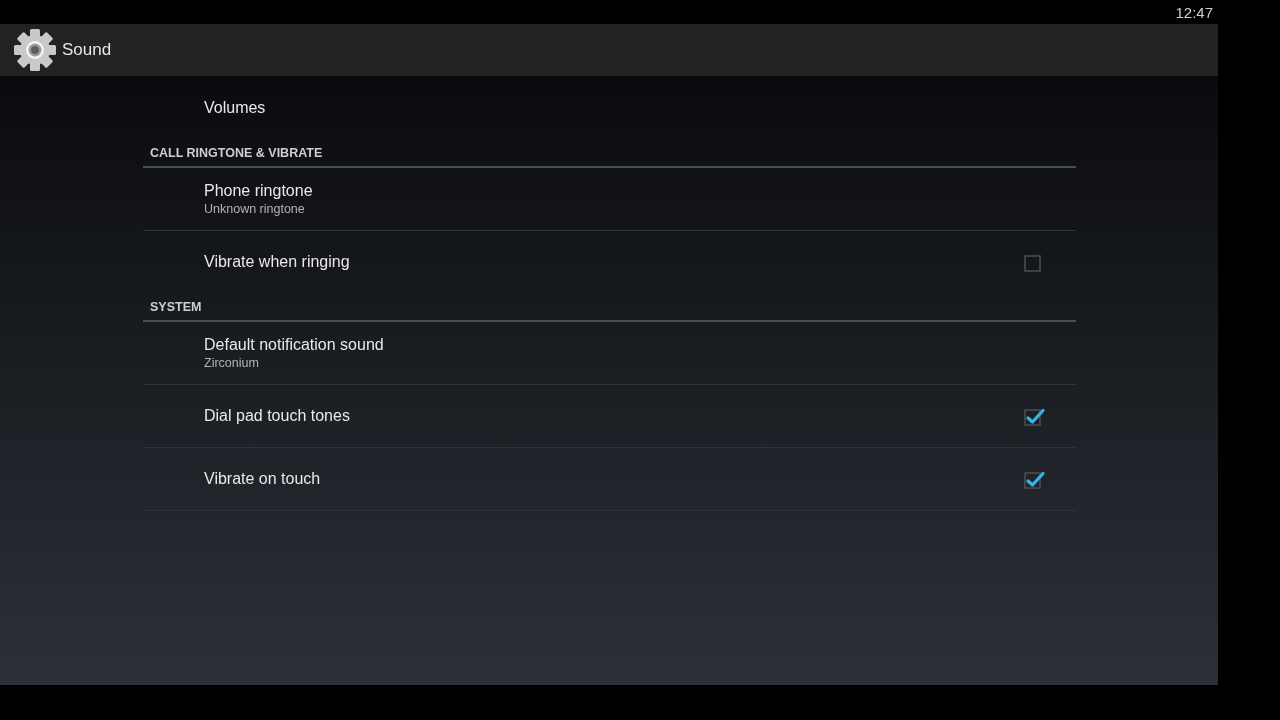 This screenshot has height=720, width=1280. What do you see at coordinates (277, 262) in the screenshot?
I see `setting-title: Vibrate when ringing` at bounding box center [277, 262].